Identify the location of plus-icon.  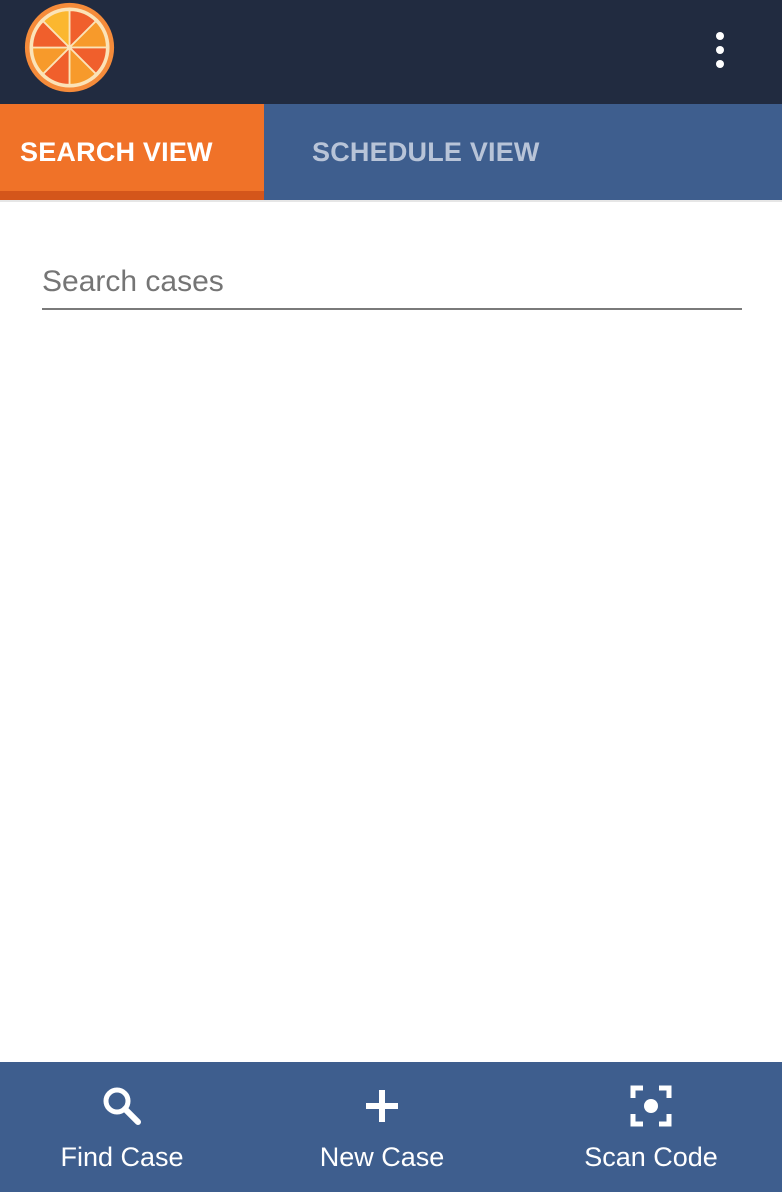
(382, 1106).